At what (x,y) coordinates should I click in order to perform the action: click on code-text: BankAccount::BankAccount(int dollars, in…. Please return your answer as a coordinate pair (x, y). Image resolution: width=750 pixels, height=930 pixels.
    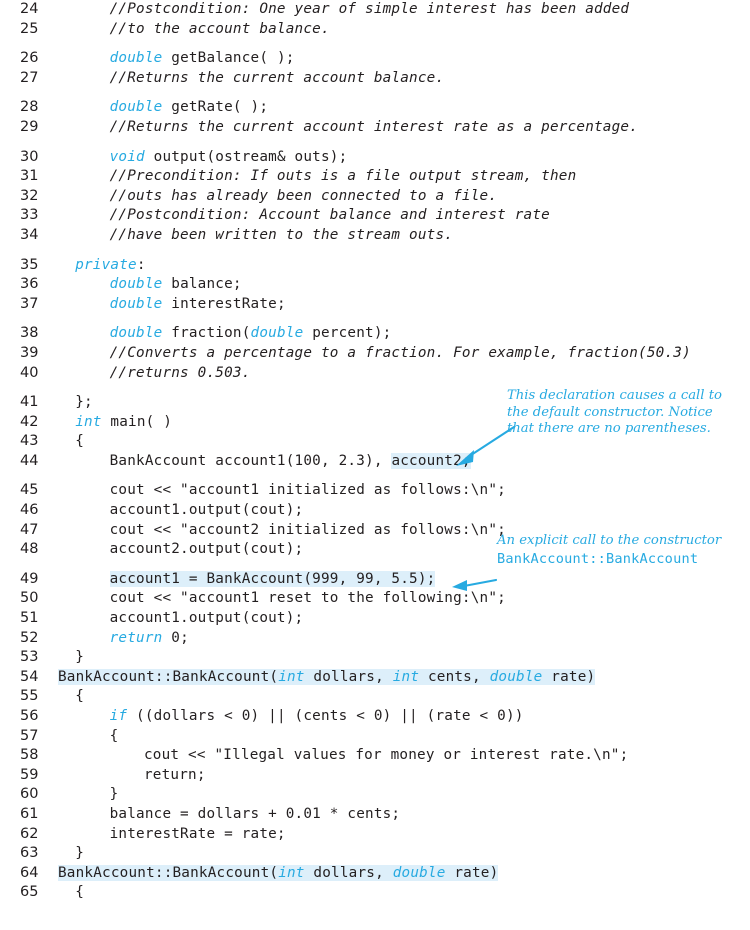
    Looking at the image, I should click on (327, 678).